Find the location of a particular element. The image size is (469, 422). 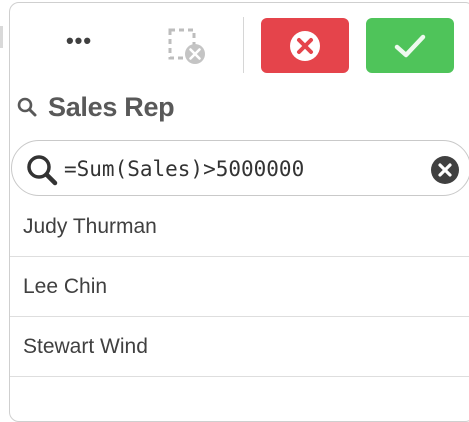

more-options-button: ••• is located at coordinates (79, 47).